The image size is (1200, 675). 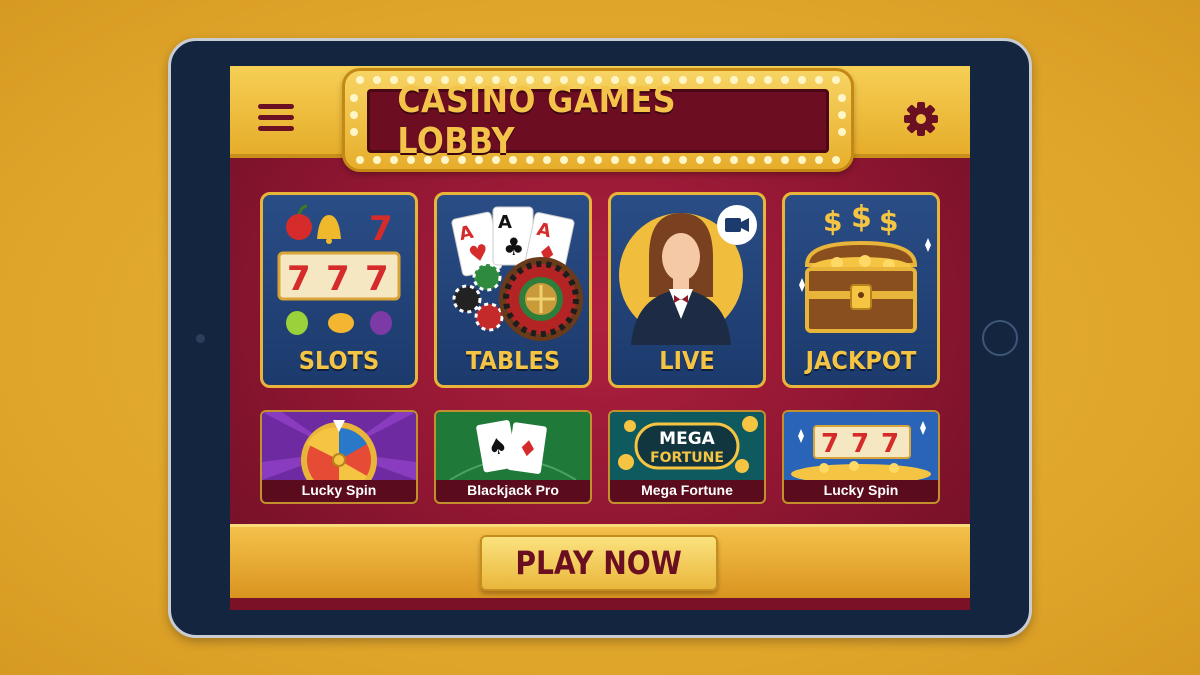 I want to click on svg-text: MEGA, so click(x=687, y=439).